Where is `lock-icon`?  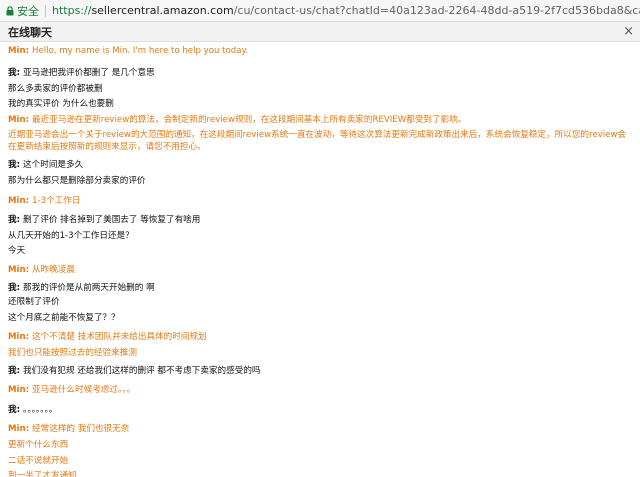
lock-icon is located at coordinates (10, 10).